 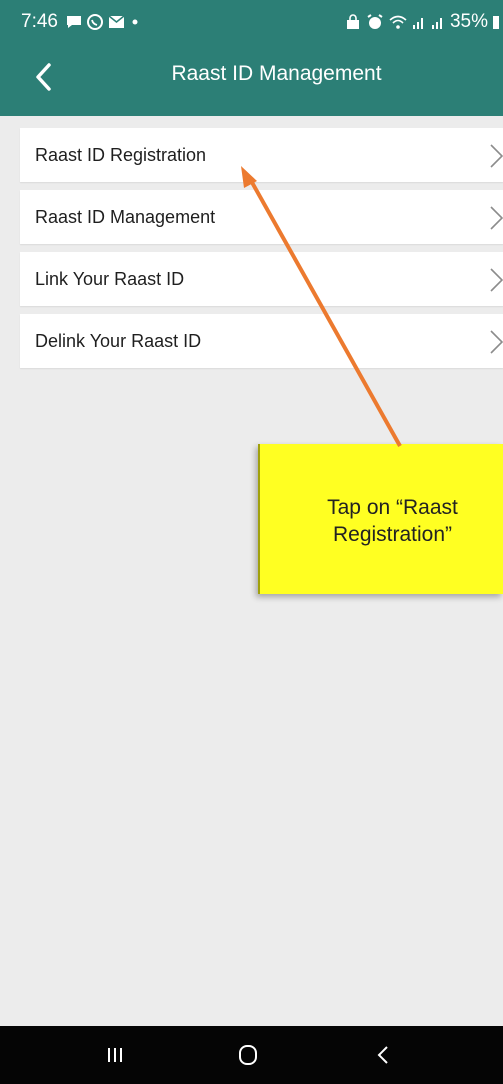 What do you see at coordinates (251, 23) in the screenshot?
I see `status-bar: 7:46 35%` at bounding box center [251, 23].